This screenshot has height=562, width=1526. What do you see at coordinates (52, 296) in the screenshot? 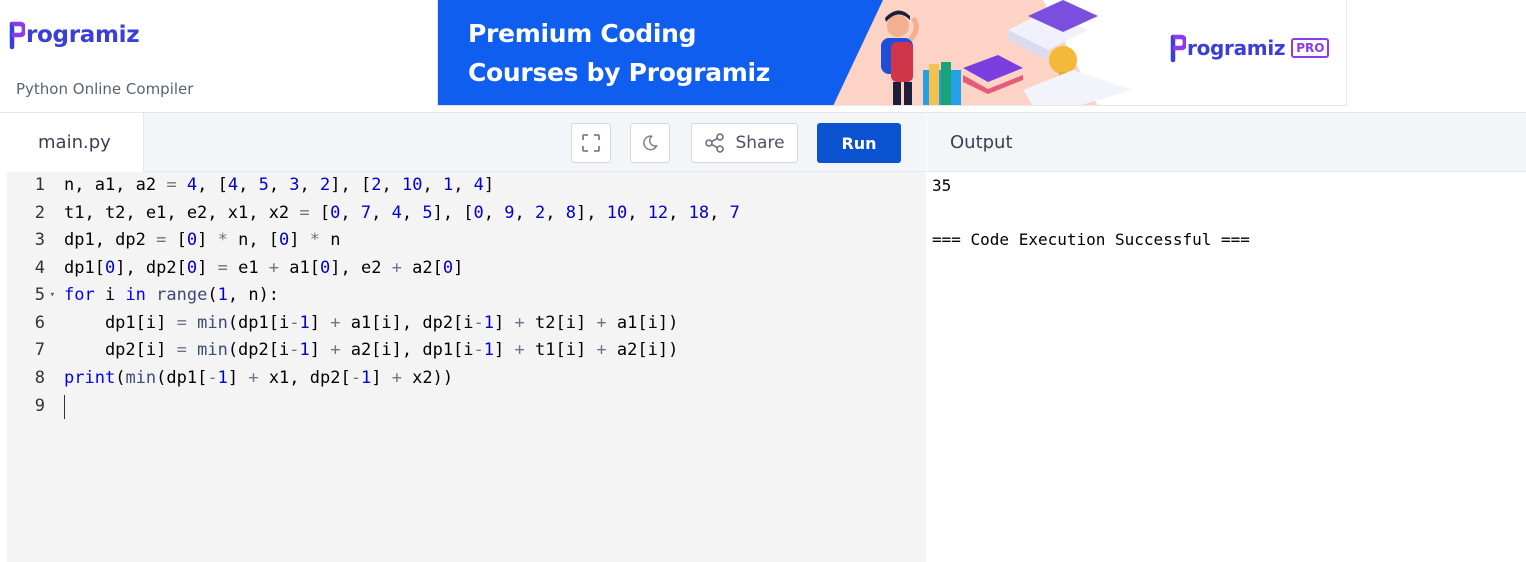
I see `fold-arrow-icon: ▾` at bounding box center [52, 296].